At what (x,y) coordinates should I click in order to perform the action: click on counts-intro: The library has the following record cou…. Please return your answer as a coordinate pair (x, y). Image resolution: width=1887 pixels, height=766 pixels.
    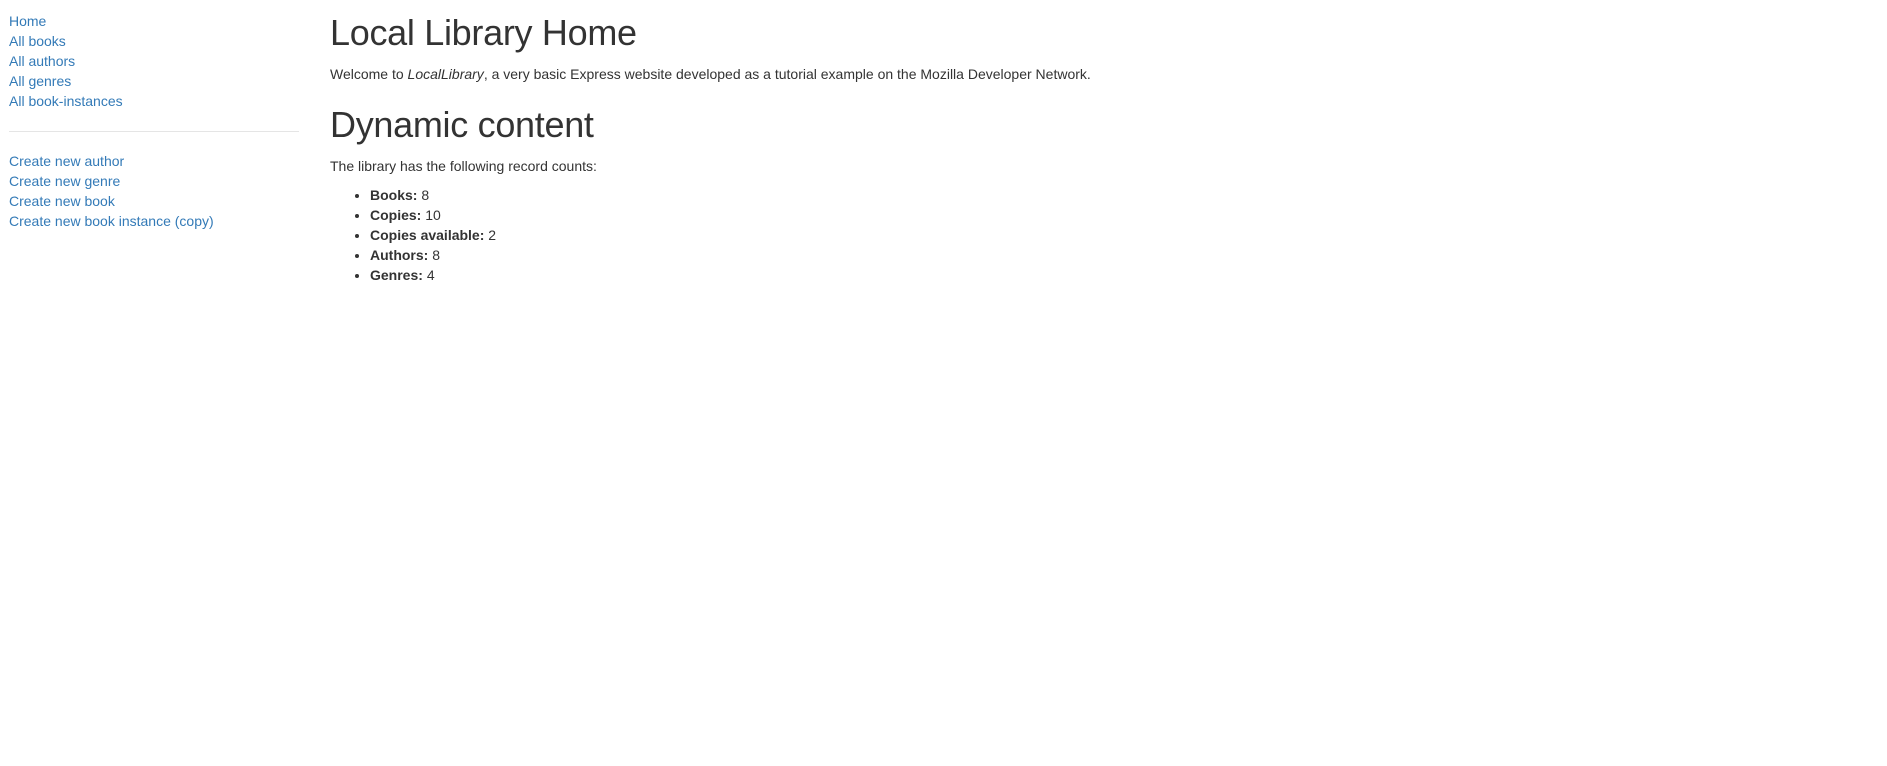
    Looking at the image, I should click on (463, 166).